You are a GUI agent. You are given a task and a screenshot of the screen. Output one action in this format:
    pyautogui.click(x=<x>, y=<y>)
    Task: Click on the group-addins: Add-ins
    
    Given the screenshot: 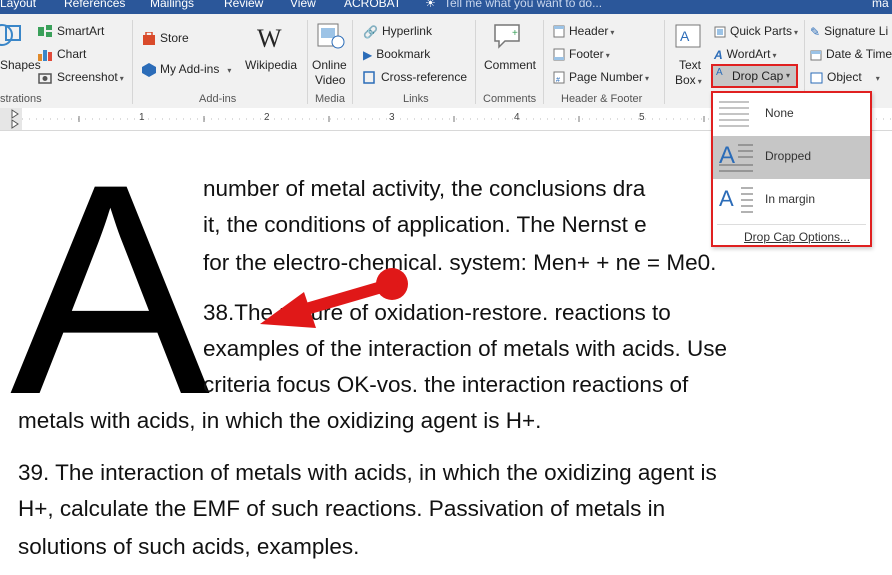 What is the action you would take?
    pyautogui.click(x=218, y=99)
    